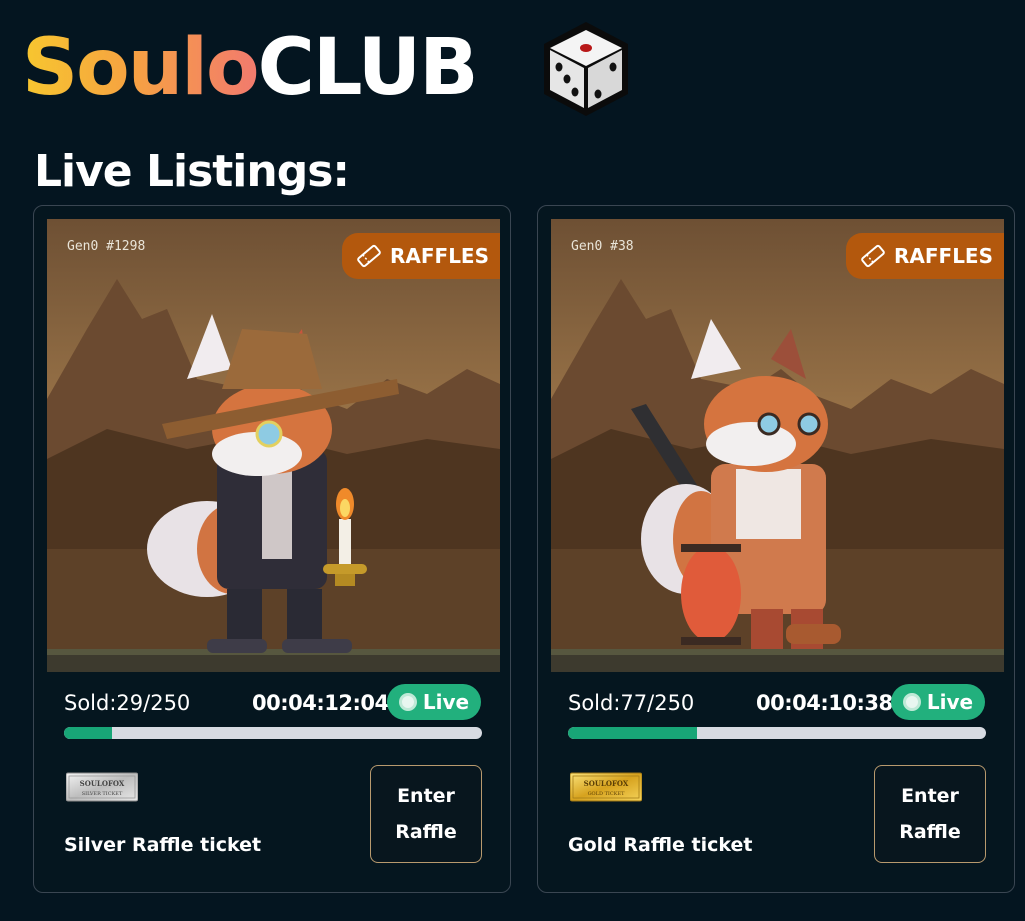 Image resolution: width=1025 pixels, height=921 pixels. What do you see at coordinates (102, 794) in the screenshot?
I see `ticket-type-text: SILVER TICKET` at bounding box center [102, 794].